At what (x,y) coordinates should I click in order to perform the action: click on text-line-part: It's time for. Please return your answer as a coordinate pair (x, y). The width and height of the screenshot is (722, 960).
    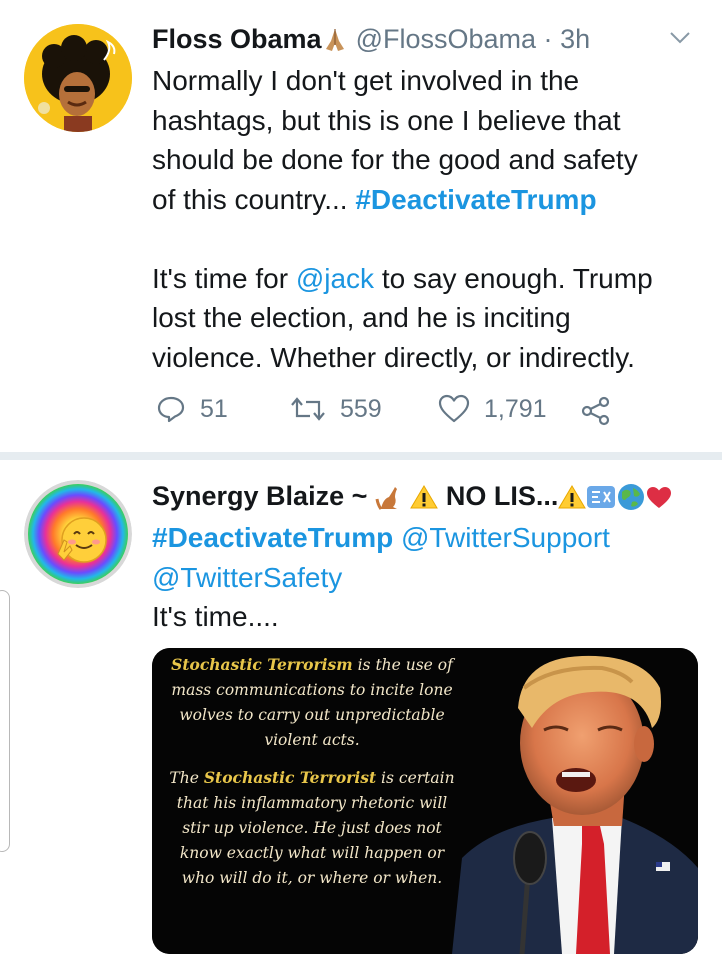
    Looking at the image, I should click on (224, 278).